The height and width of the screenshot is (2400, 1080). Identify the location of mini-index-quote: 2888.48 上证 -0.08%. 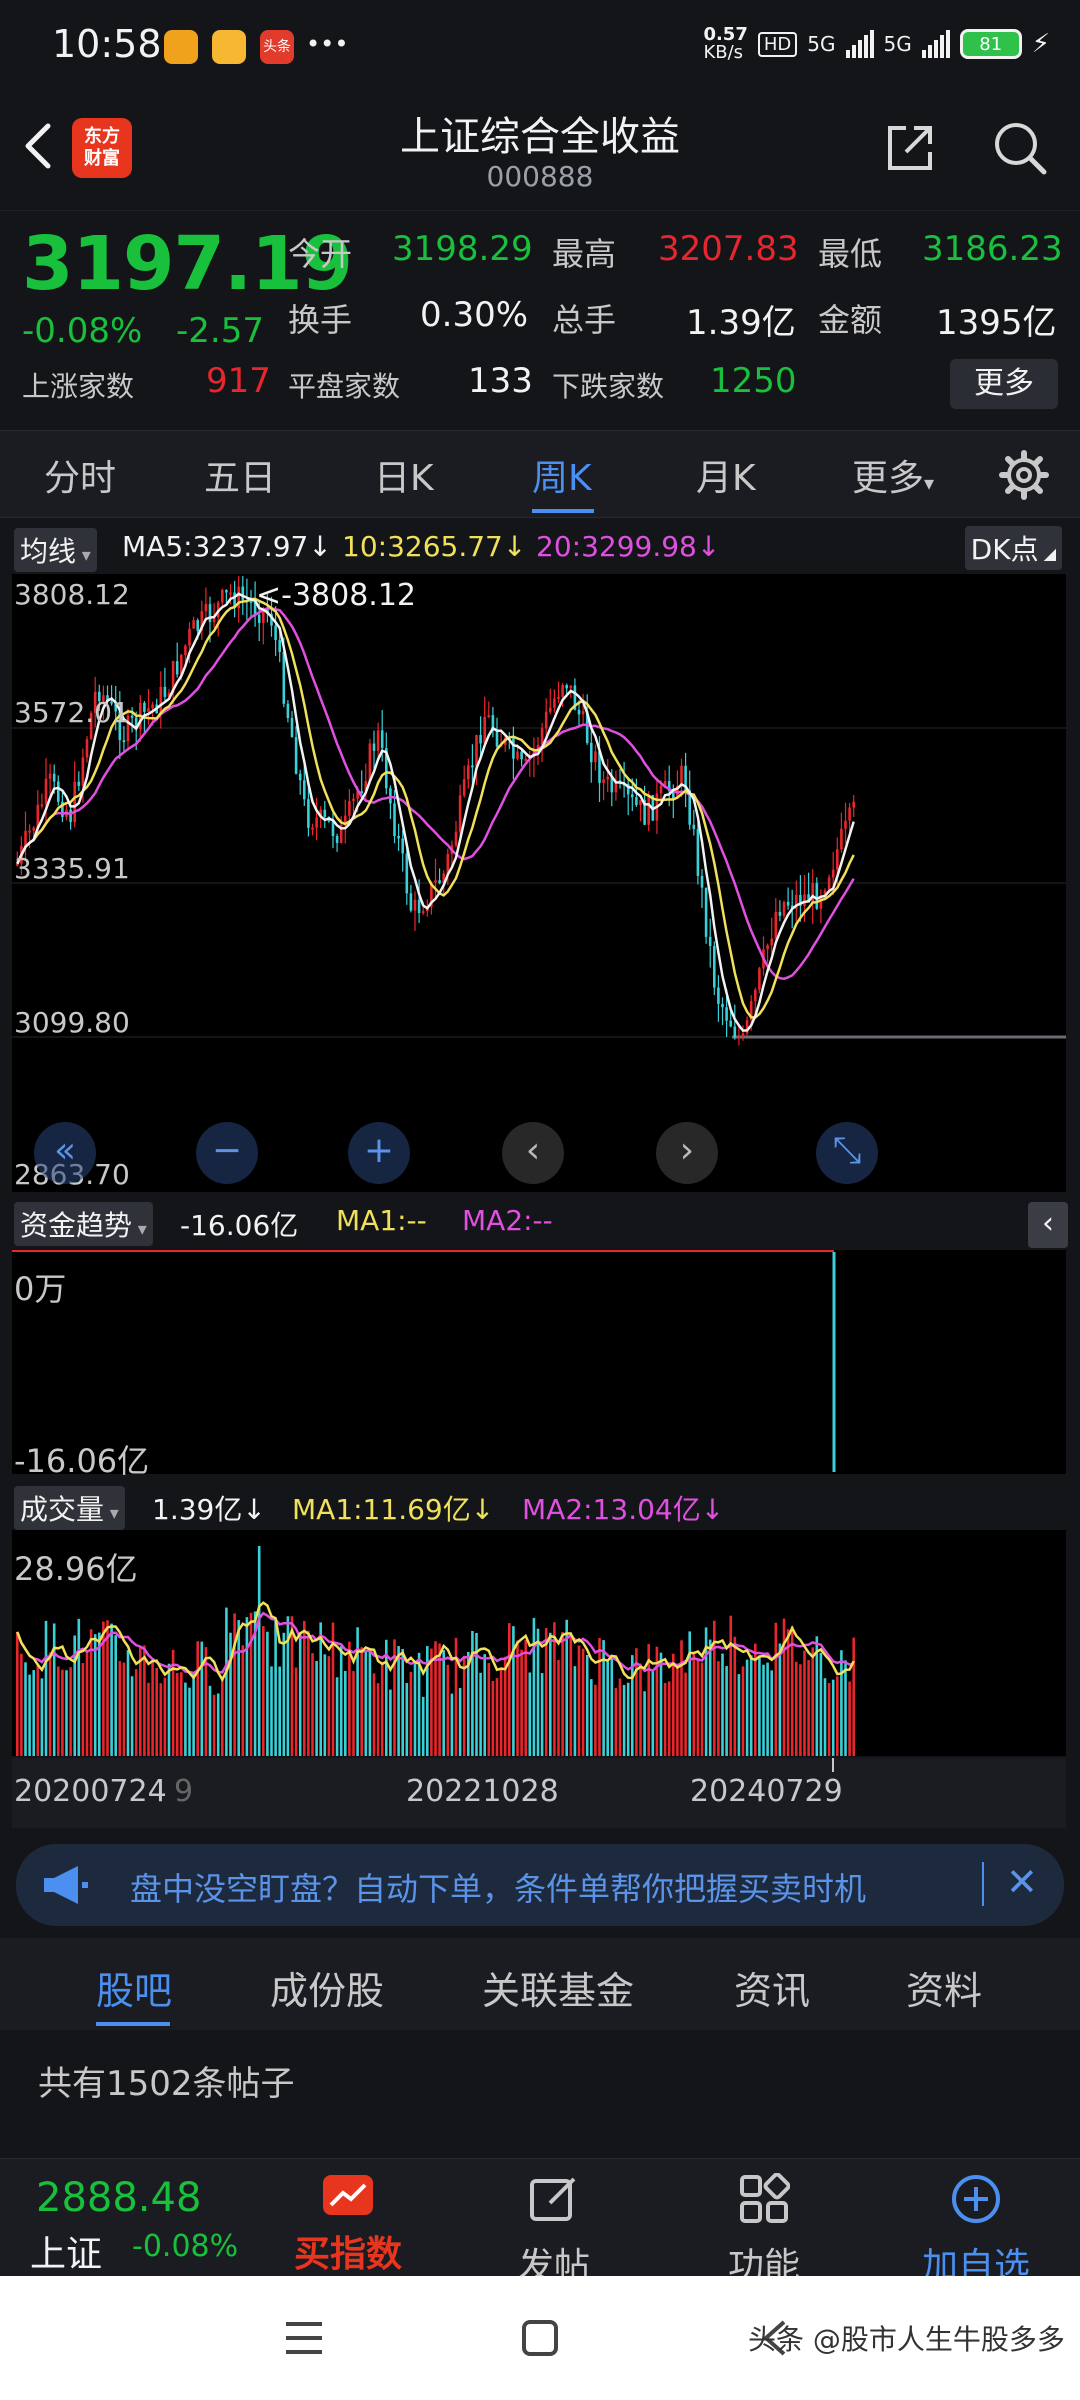
(130, 2218).